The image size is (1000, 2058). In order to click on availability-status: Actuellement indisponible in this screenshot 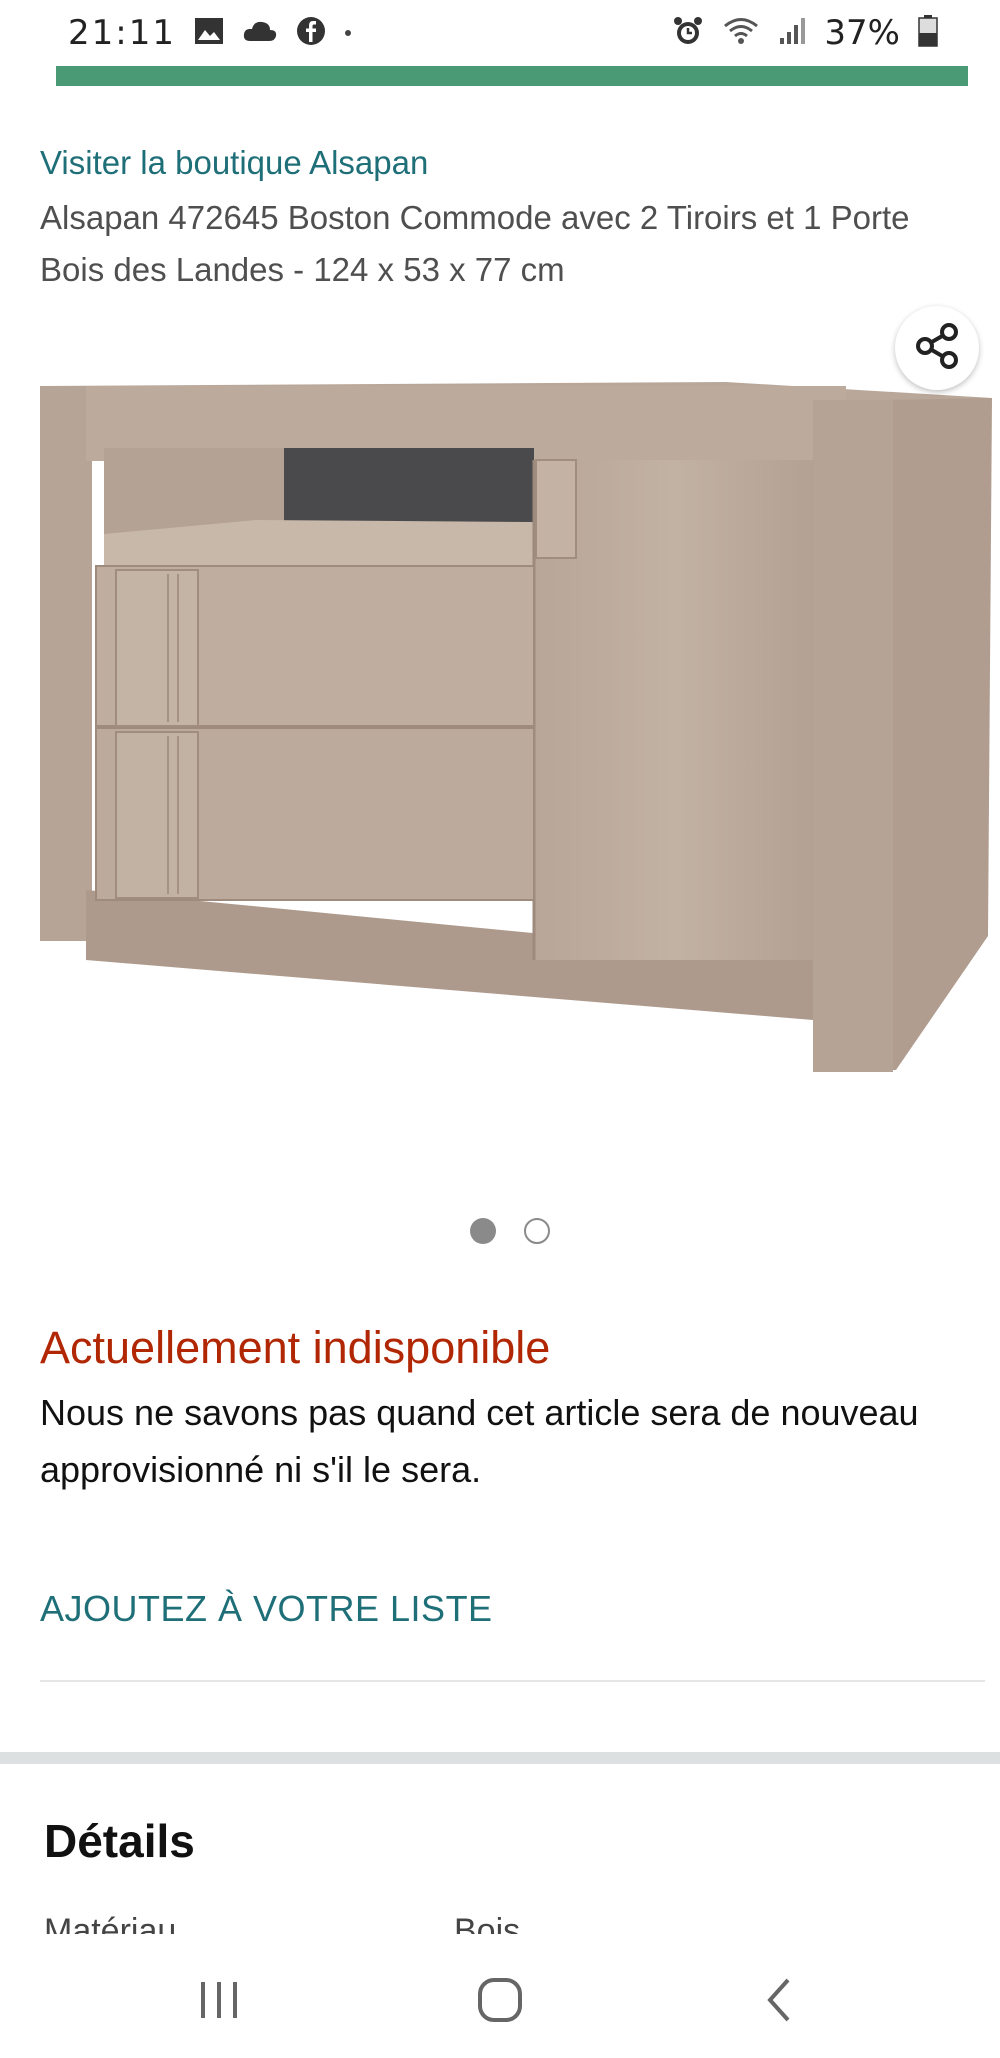, I will do `click(295, 1347)`.